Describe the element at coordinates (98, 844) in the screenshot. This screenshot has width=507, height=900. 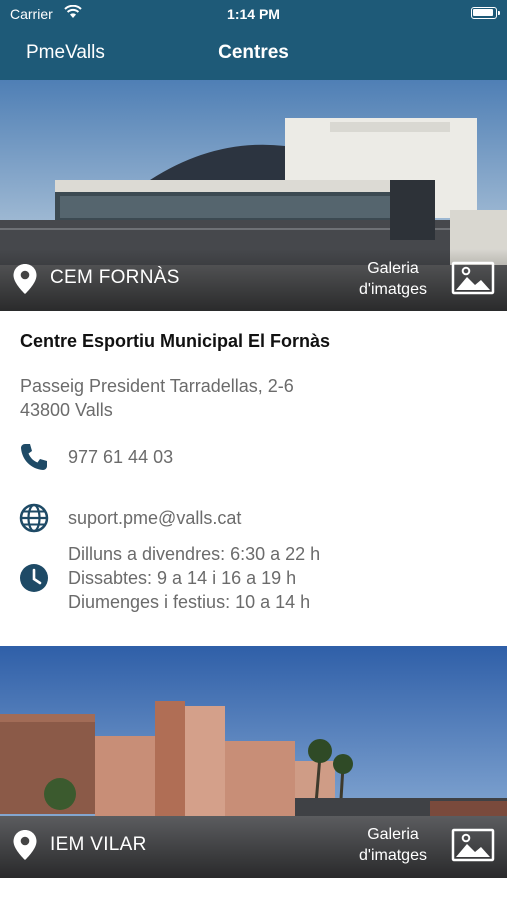
I see `centre-short-name: IEM VILAR` at that location.